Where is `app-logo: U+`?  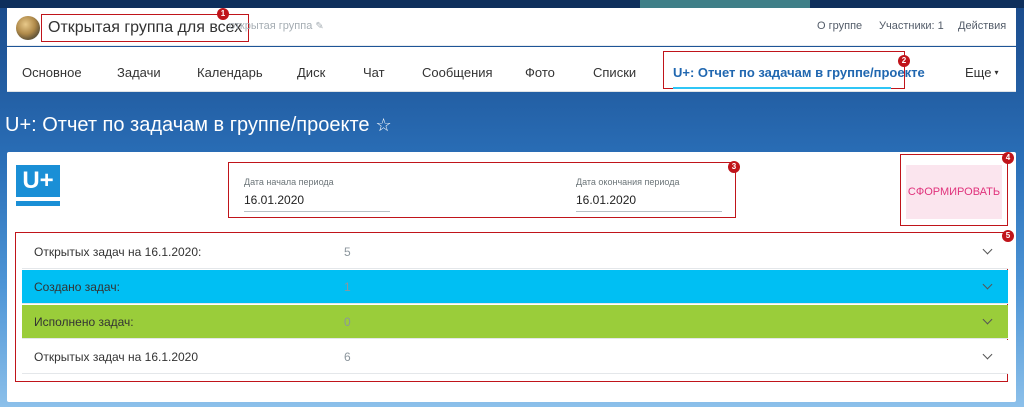
app-logo: U+ is located at coordinates (38, 187).